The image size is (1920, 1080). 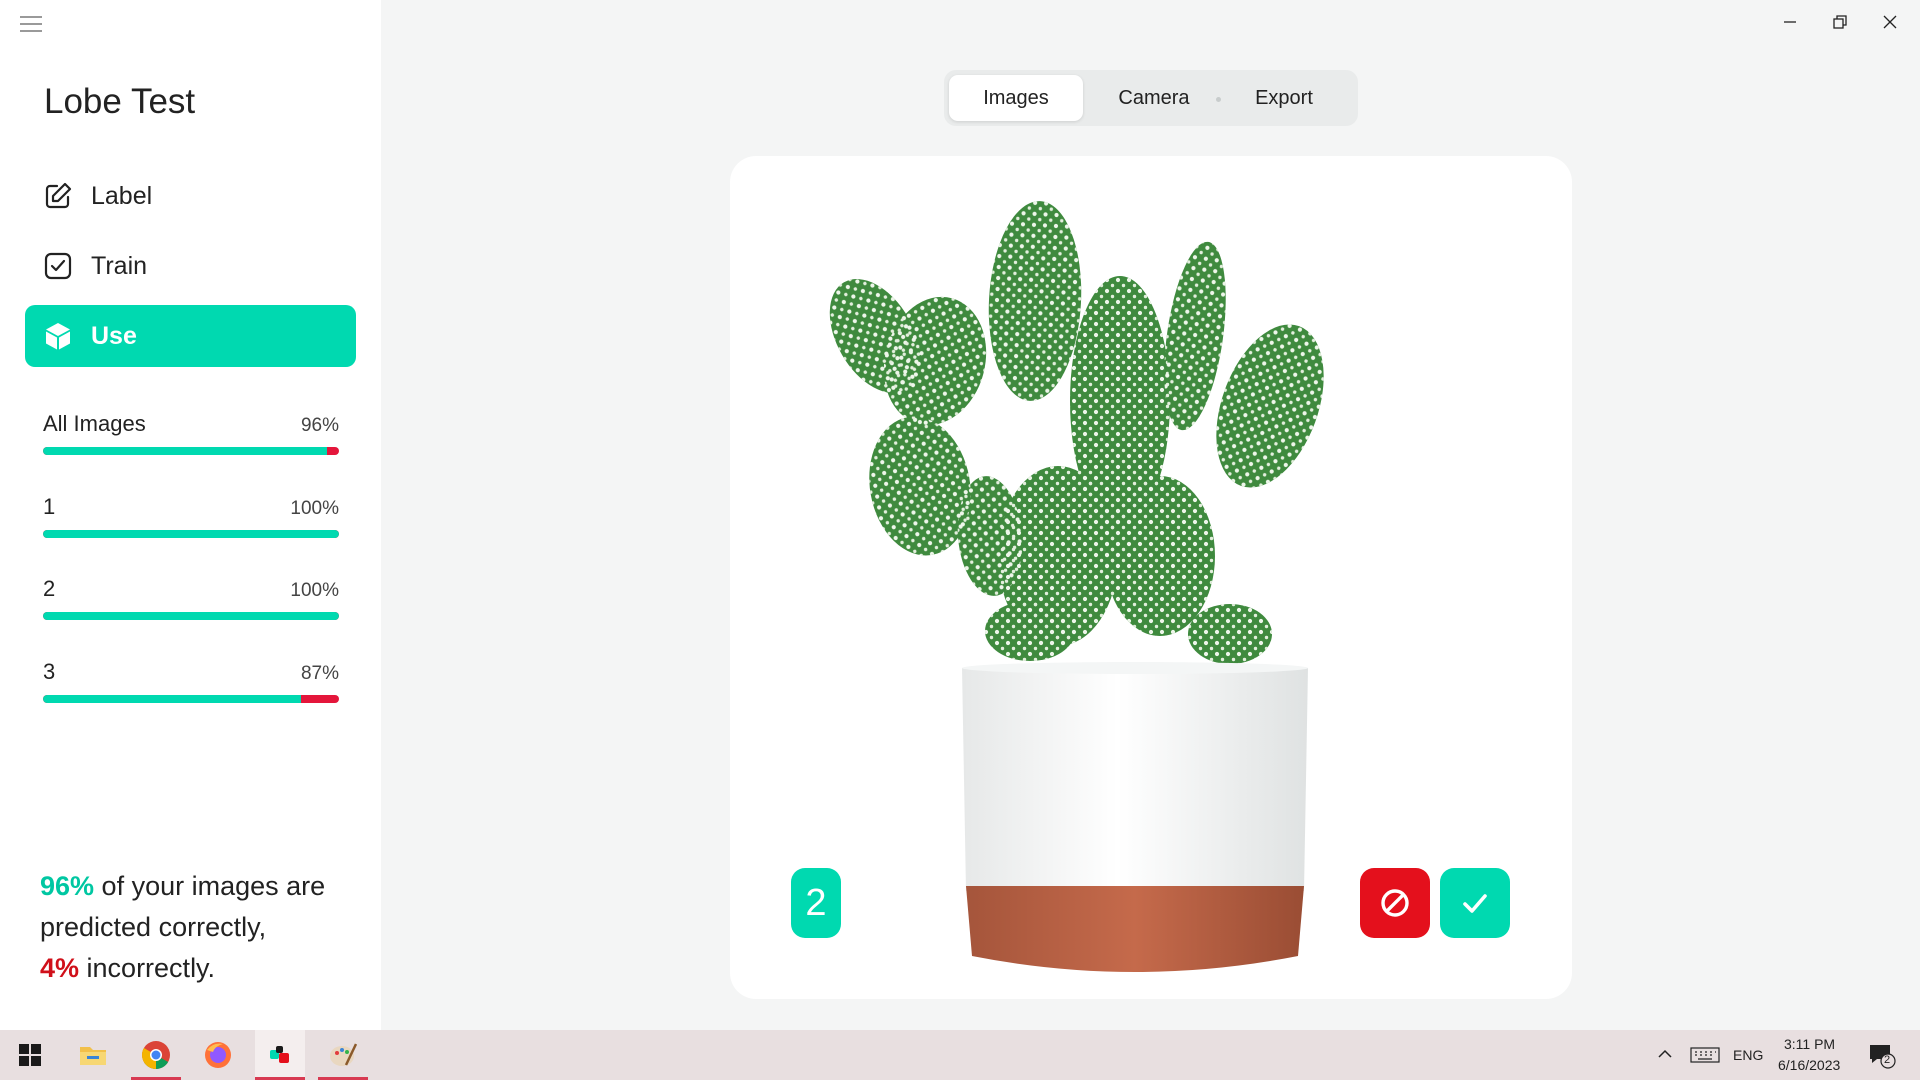 What do you see at coordinates (960, 1055) in the screenshot?
I see `windows-taskbar: ENG 3:11 PM 6/16/2023 2` at bounding box center [960, 1055].